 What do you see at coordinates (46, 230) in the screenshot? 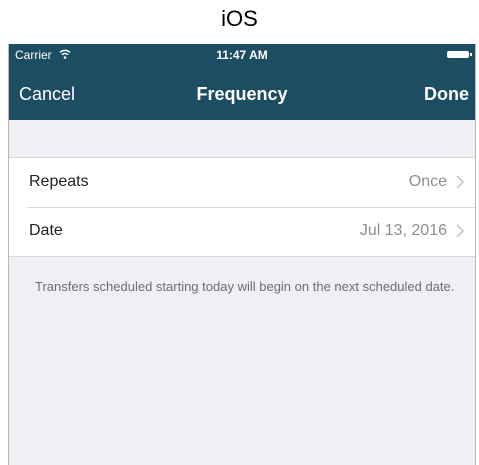
I see `date-label: Date` at bounding box center [46, 230].